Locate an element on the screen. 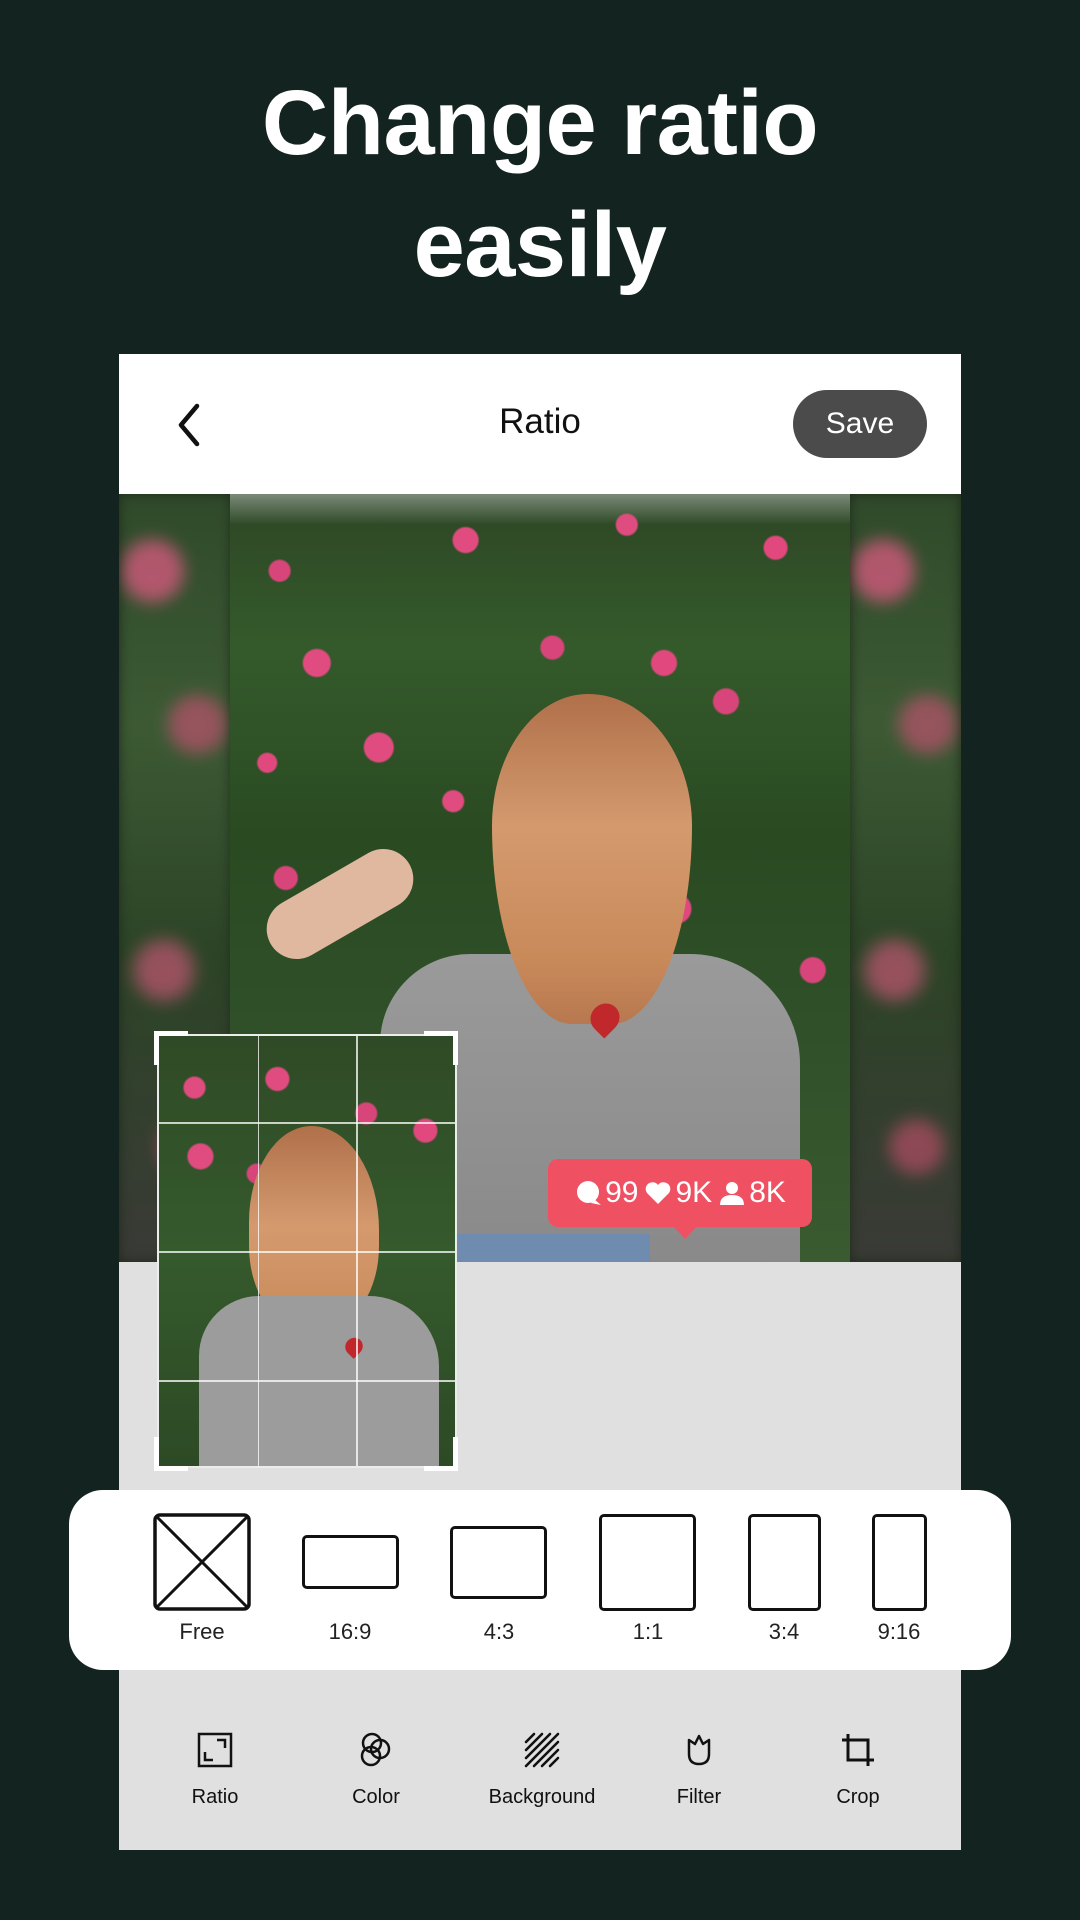 The width and height of the screenshot is (1080, 1920). ratio-9-16-icon is located at coordinates (899, 1562).